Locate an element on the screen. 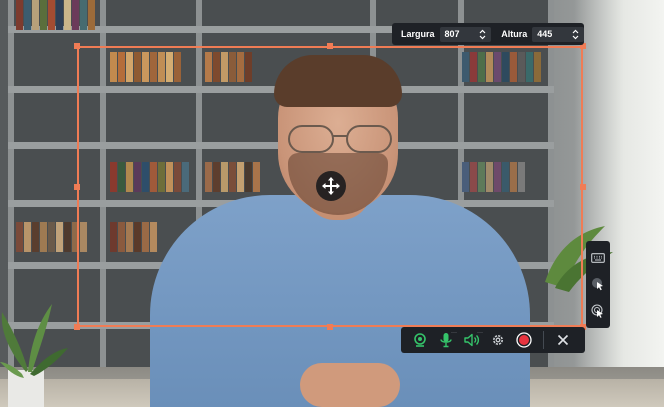 This screenshot has height=407, width=664. speaker-button: ··· is located at coordinates (472, 340).